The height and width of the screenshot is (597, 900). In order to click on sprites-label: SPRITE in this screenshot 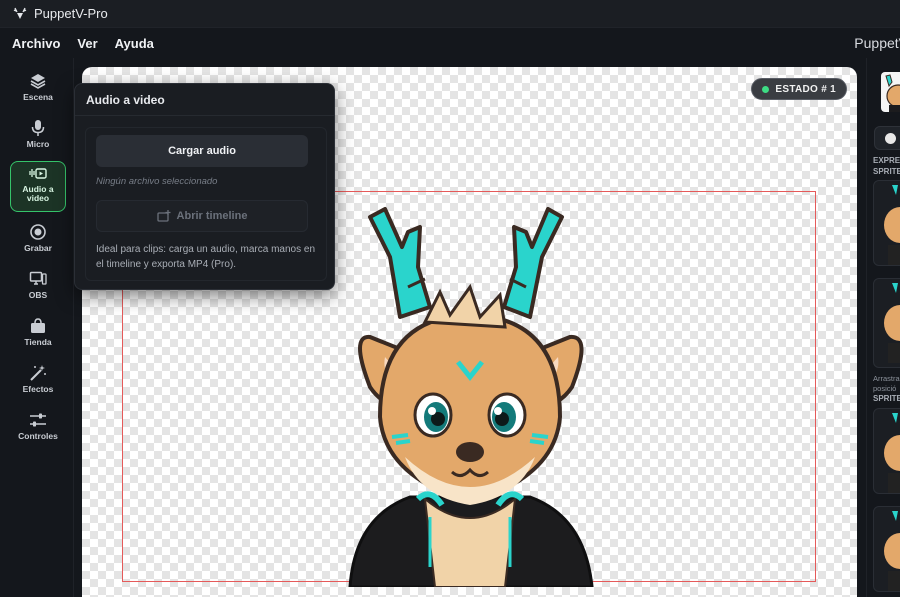, I will do `click(886, 171)`.